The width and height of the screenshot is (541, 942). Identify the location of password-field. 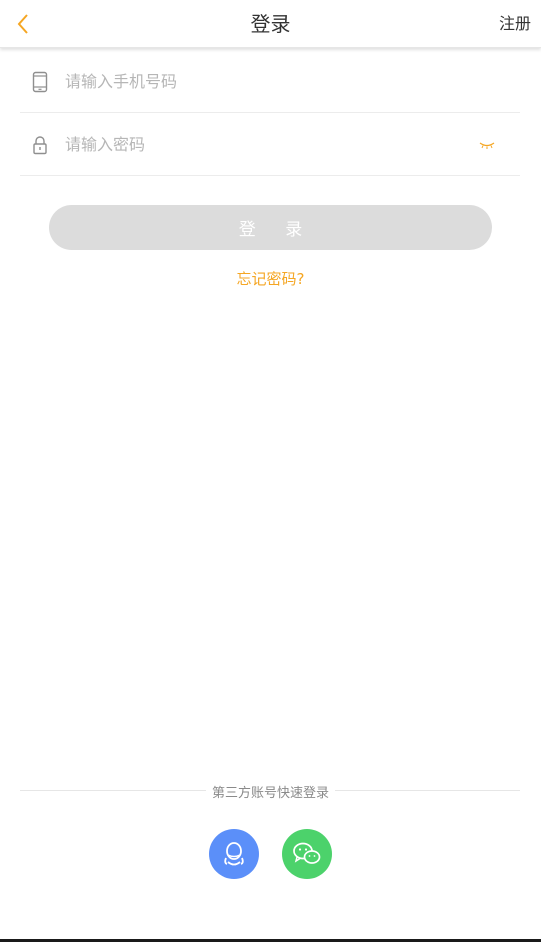
(270, 144).